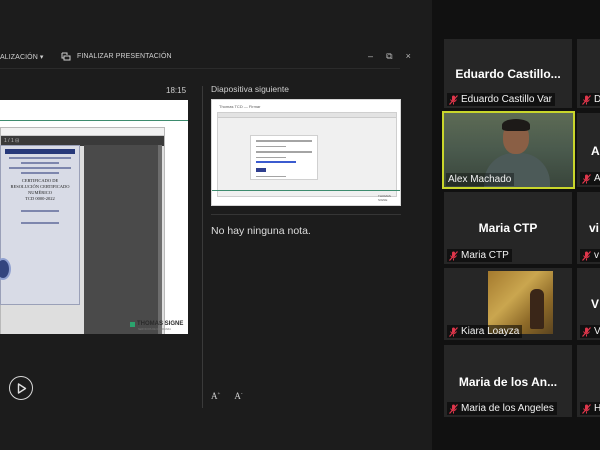  I want to click on participant-name-label: Alex Machado, so click(480, 179).